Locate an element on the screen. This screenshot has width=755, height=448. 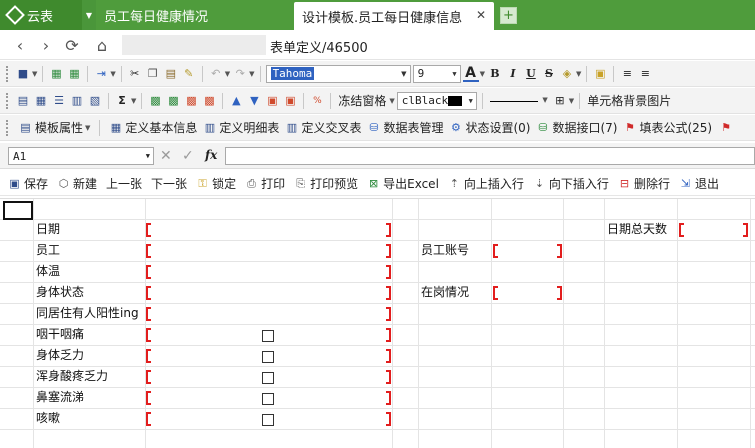
align-left-icon: ≡ is located at coordinates (627, 74).